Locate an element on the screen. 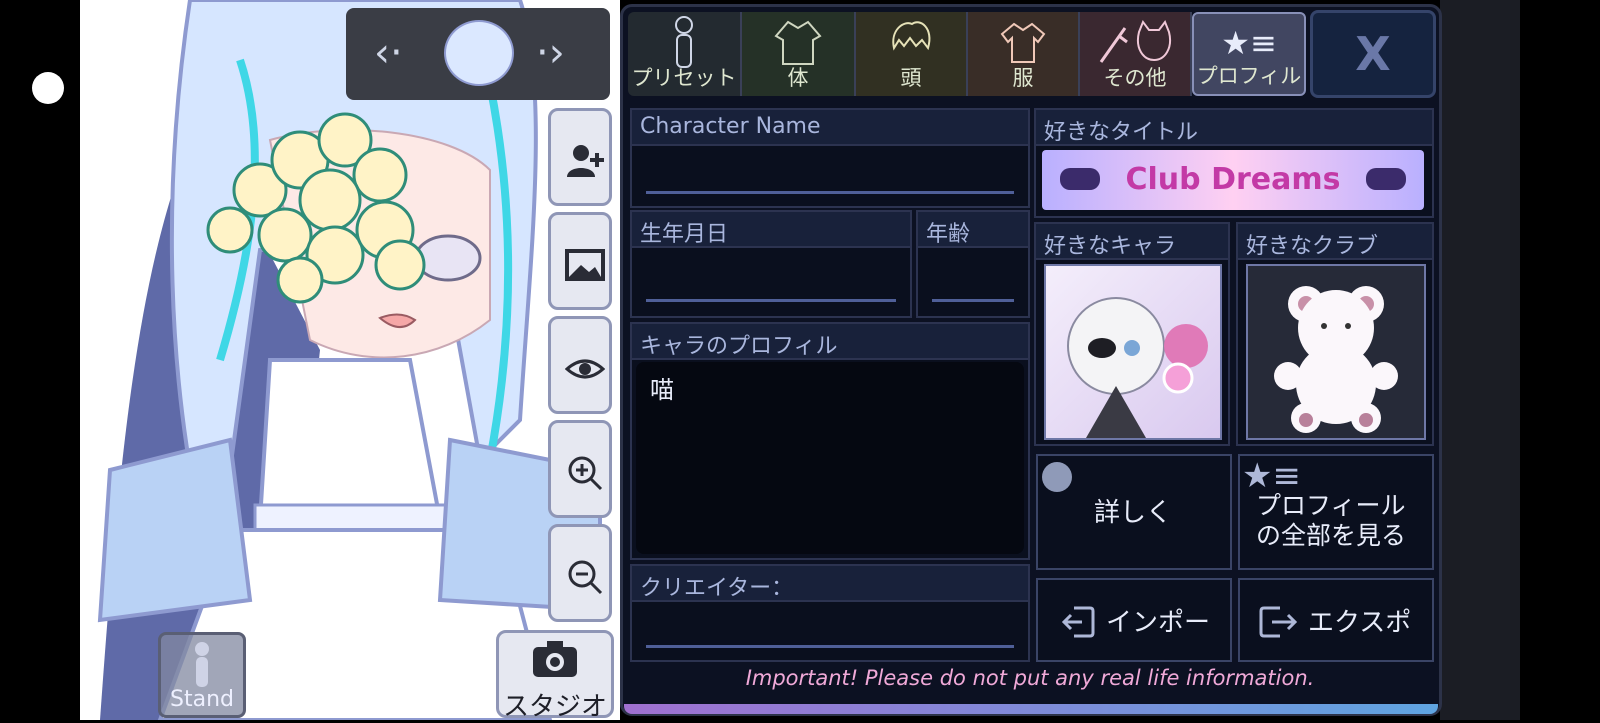 The image size is (1600, 723). panel-bottom-bar is located at coordinates (1031, 709).